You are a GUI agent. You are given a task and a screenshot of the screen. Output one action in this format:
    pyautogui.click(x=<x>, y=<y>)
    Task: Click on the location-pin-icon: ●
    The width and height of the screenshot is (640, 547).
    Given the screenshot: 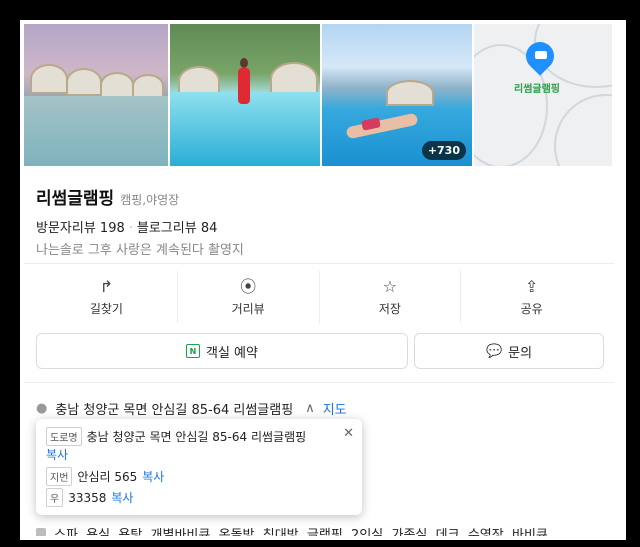 What is the action you would take?
    pyautogui.click(x=42, y=408)
    